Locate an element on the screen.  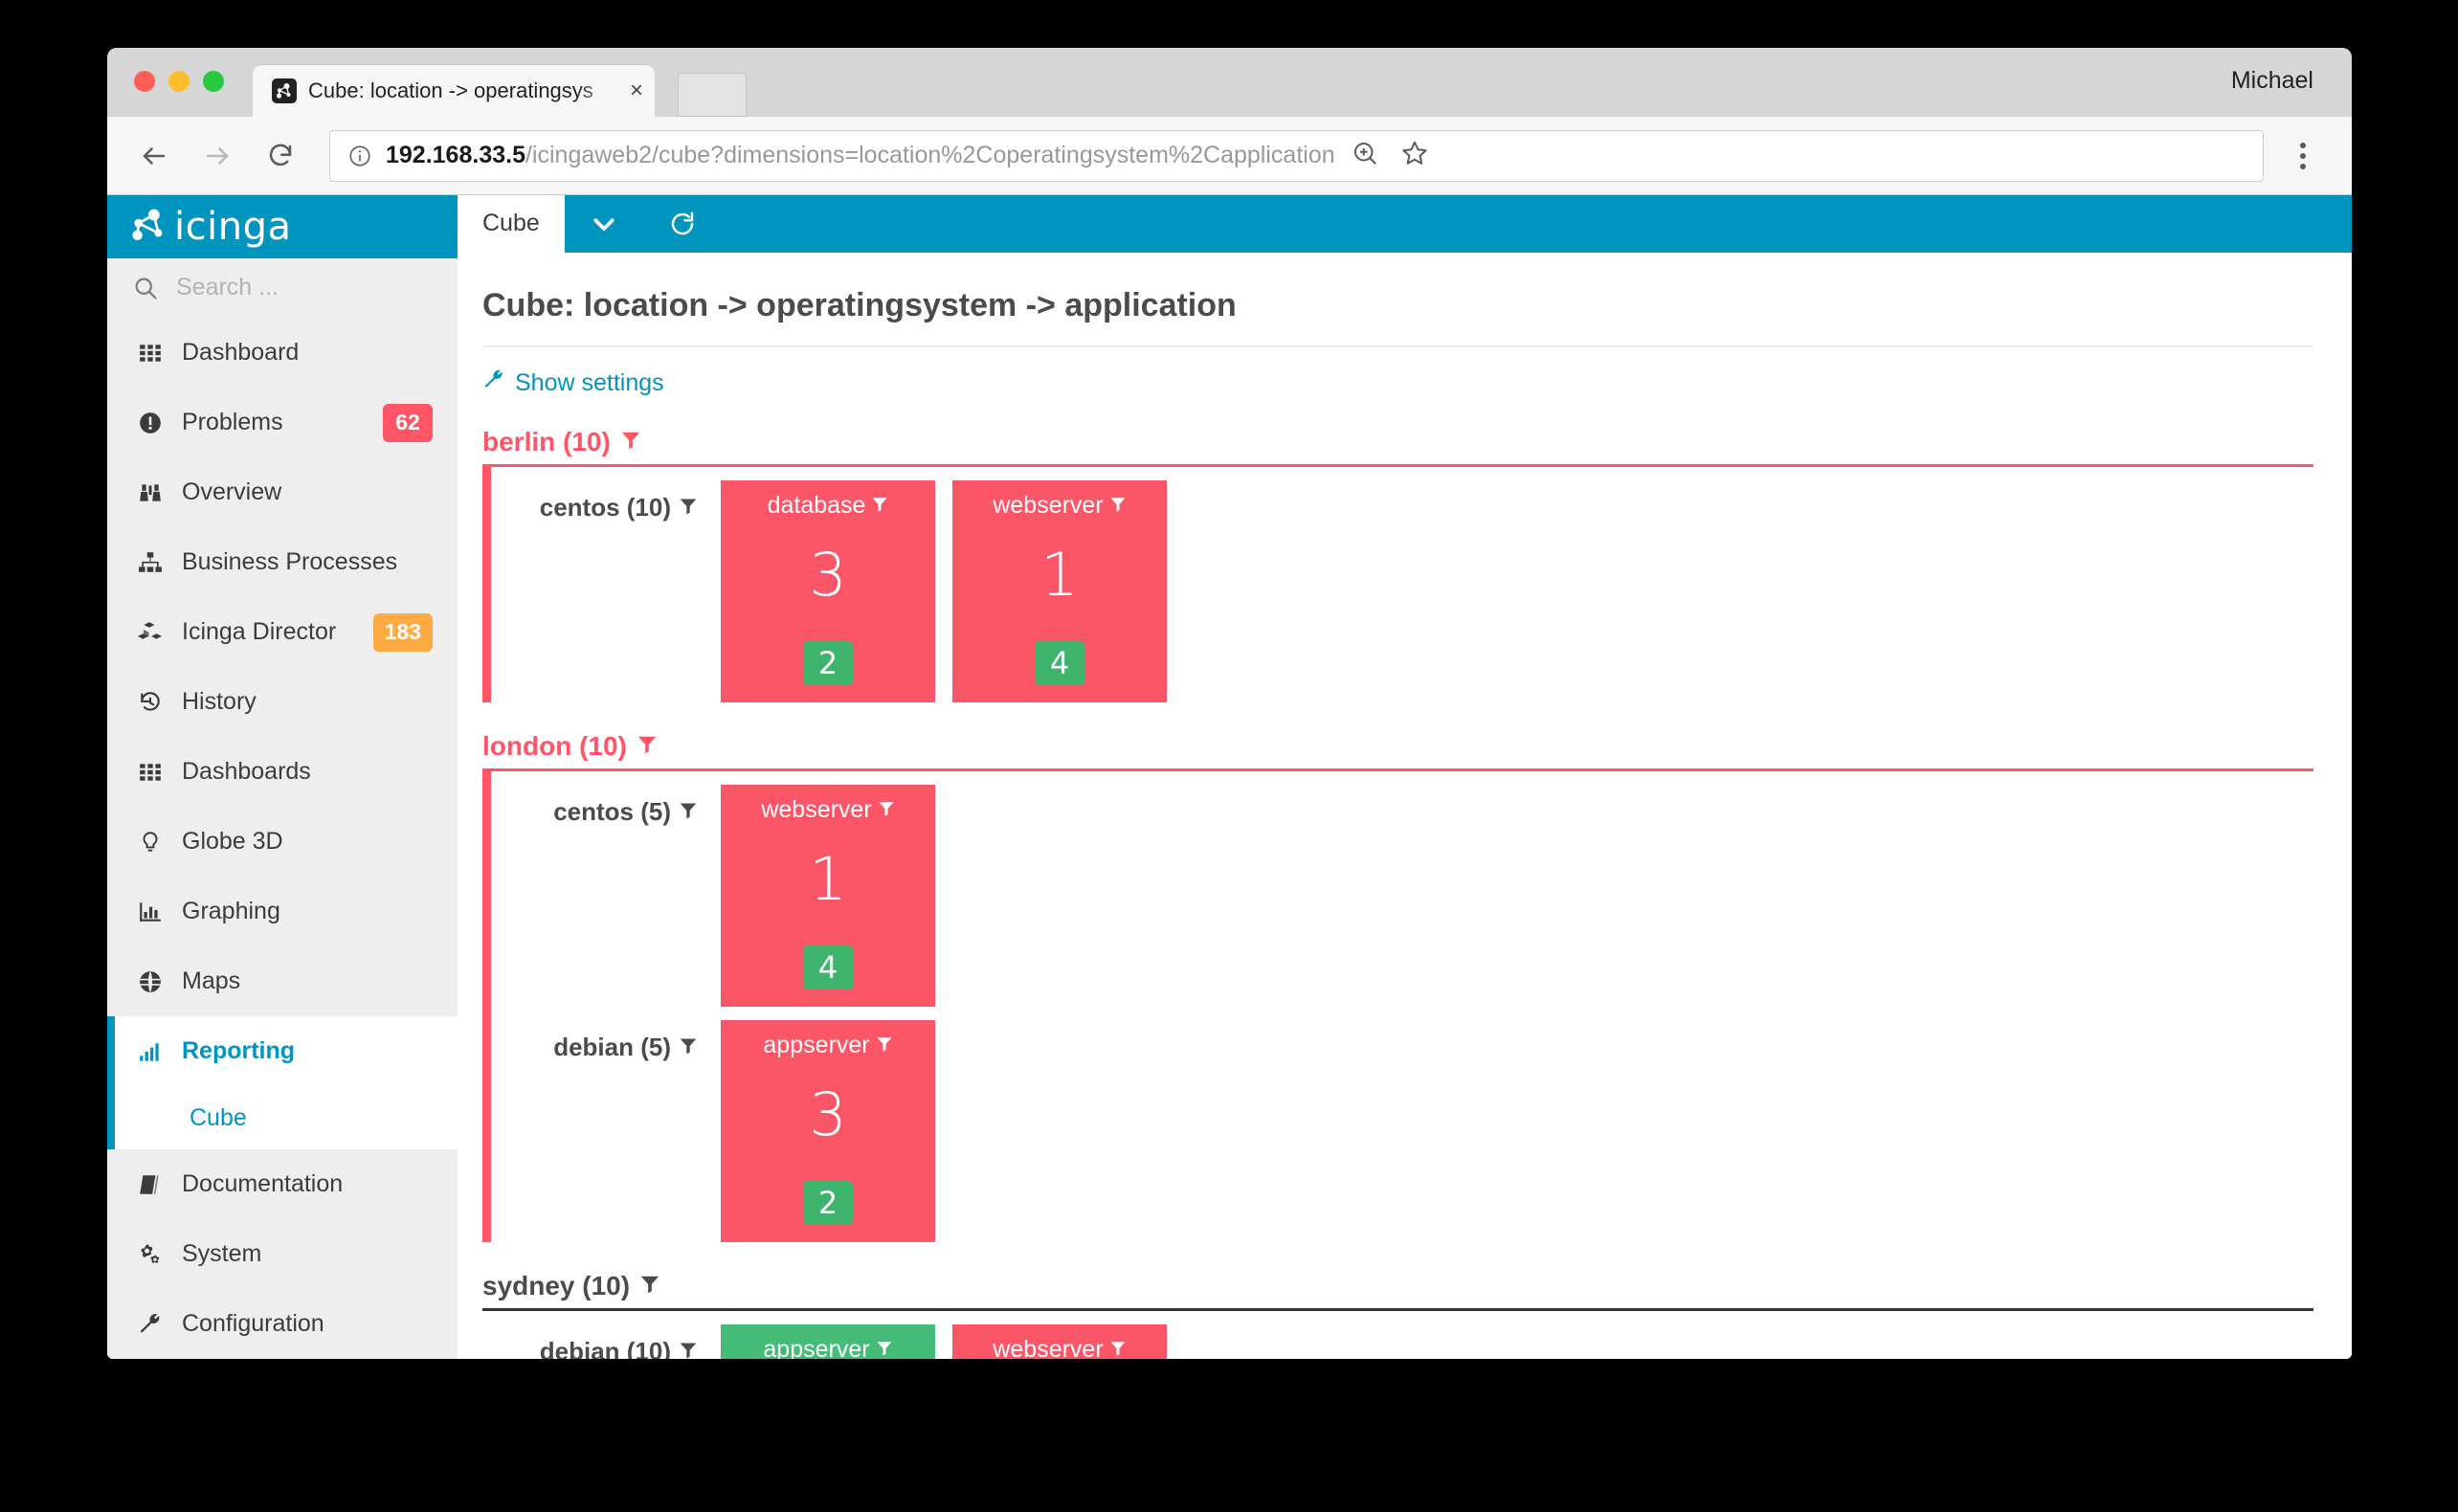
forward-icon is located at coordinates (217, 156).